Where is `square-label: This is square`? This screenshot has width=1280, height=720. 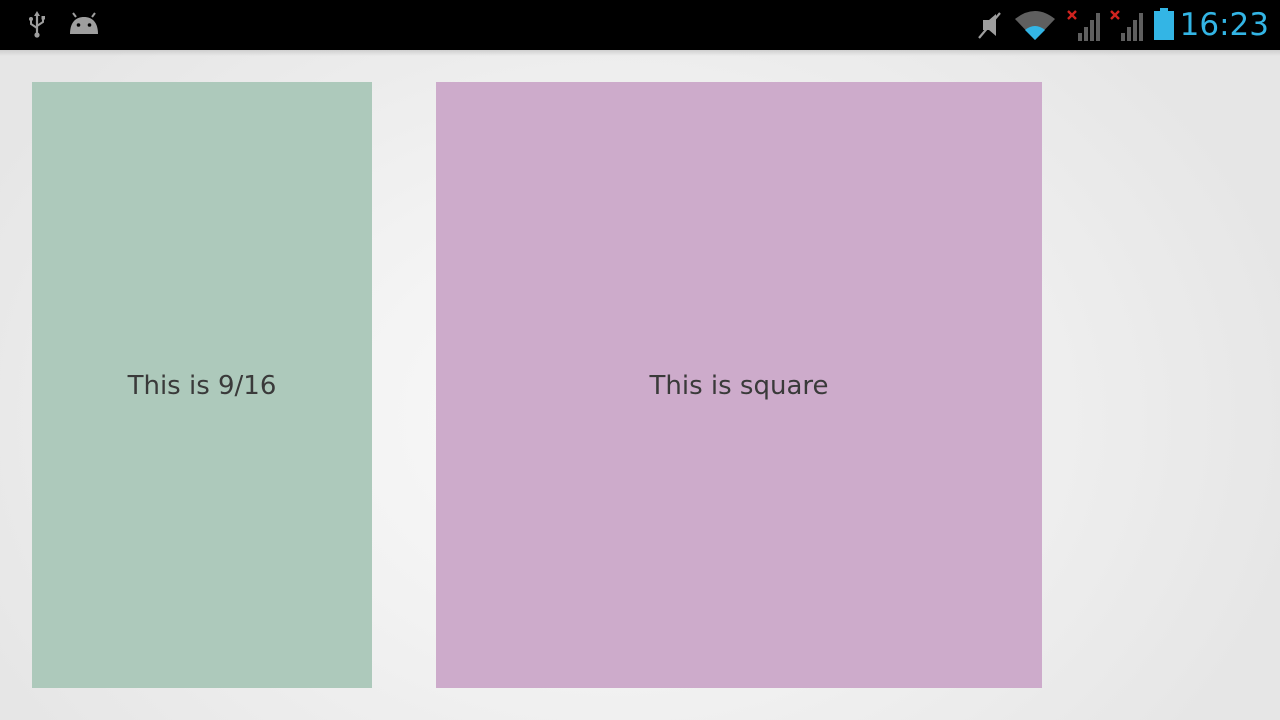
square-label: This is square is located at coordinates (739, 386).